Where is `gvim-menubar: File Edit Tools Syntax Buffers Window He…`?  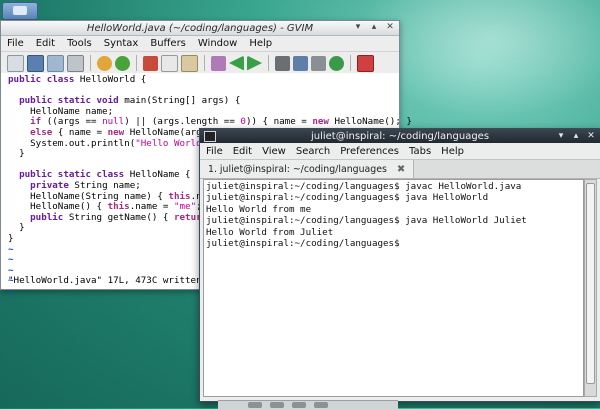
gvim-menubar: File Edit Tools Syntax Buffers Window He… is located at coordinates (200, 44).